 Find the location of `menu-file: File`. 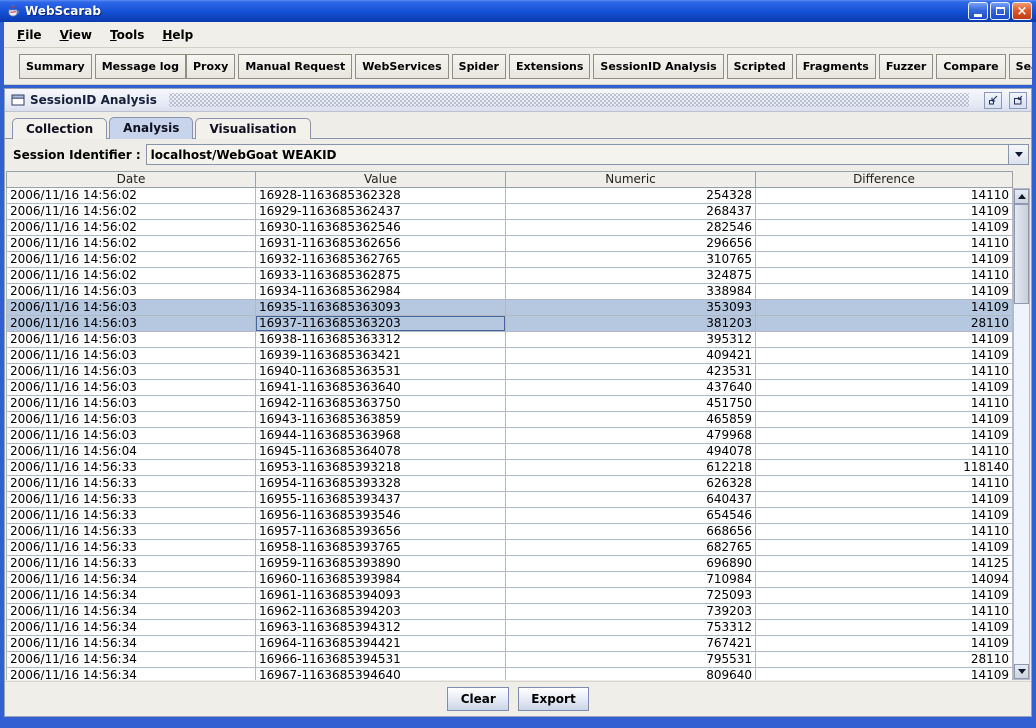

menu-file: File is located at coordinates (29, 35).